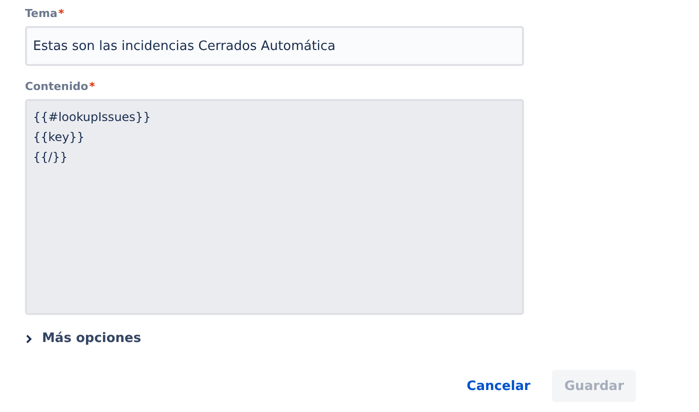 The width and height of the screenshot is (699, 412). What do you see at coordinates (274, 46) in the screenshot?
I see `subject-input: Estas son las incidencias Cerrados Automática` at bounding box center [274, 46].